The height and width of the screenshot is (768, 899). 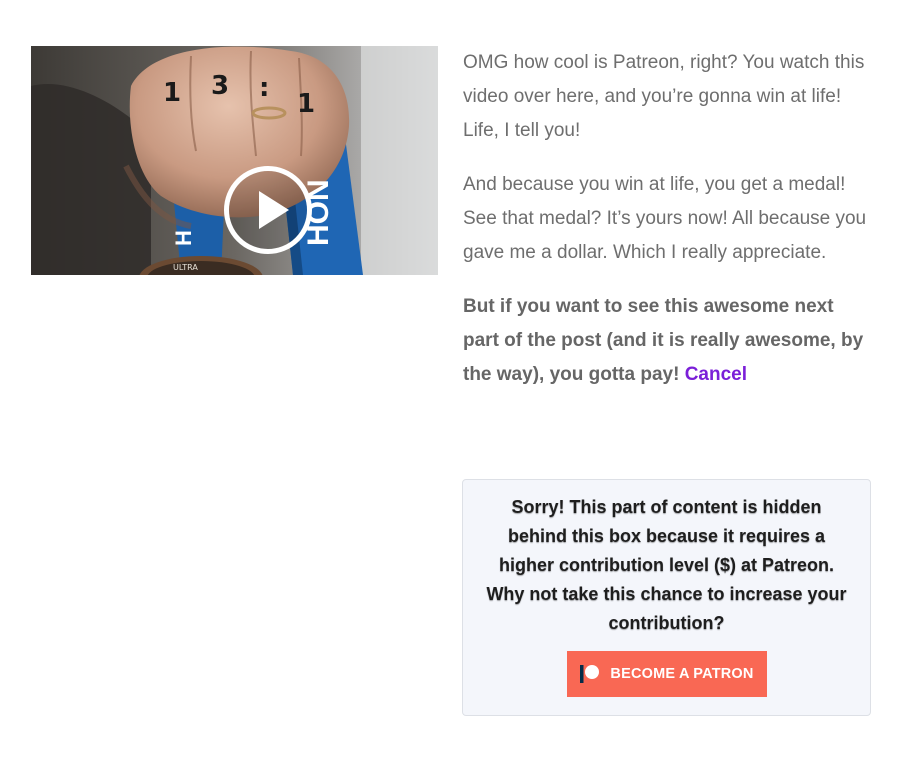 What do you see at coordinates (183, 238) in the screenshot?
I see `ribbon-text-left: H` at bounding box center [183, 238].